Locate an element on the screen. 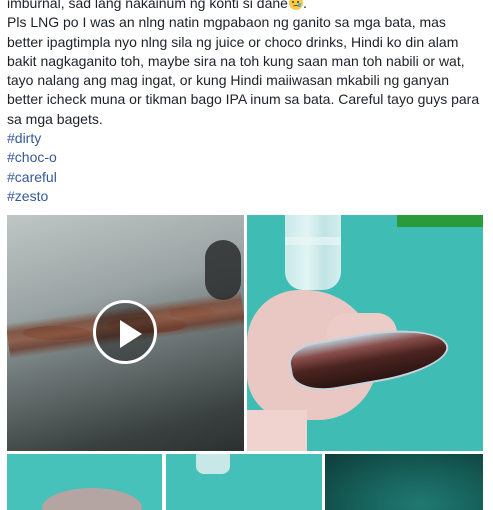 Image resolution: width=493 pixels, height=510 pixels. post-line: sa mga bagets. is located at coordinates (55, 118).